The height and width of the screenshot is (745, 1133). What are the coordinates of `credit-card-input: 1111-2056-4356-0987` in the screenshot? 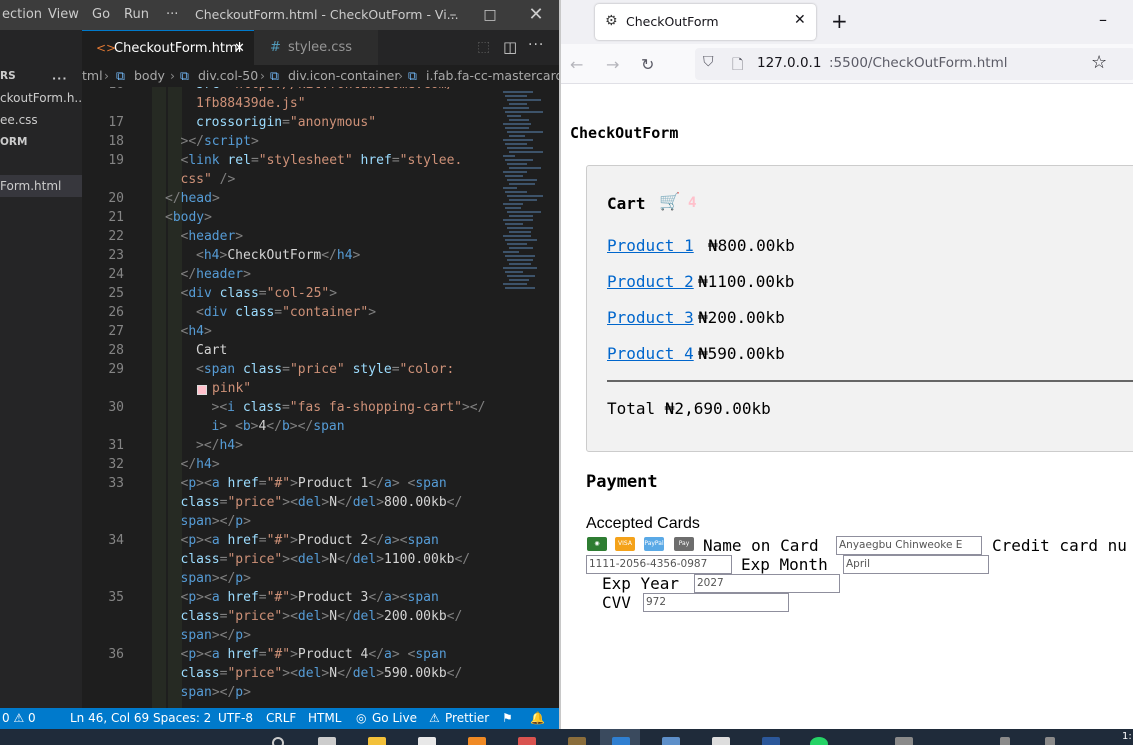 It's located at (659, 564).